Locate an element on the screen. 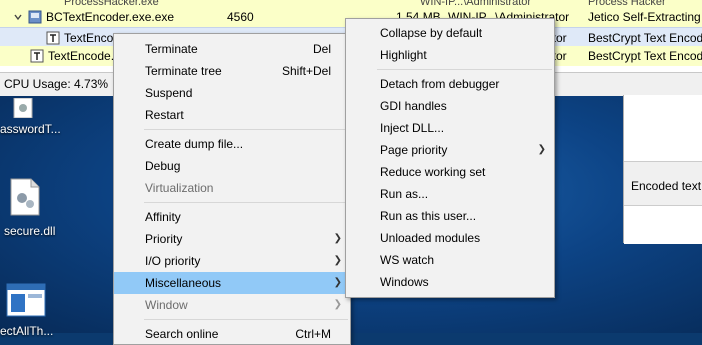 The width and height of the screenshot is (702, 345). submenu-item-collapse-by-default: Collapse by default is located at coordinates (450, 33).